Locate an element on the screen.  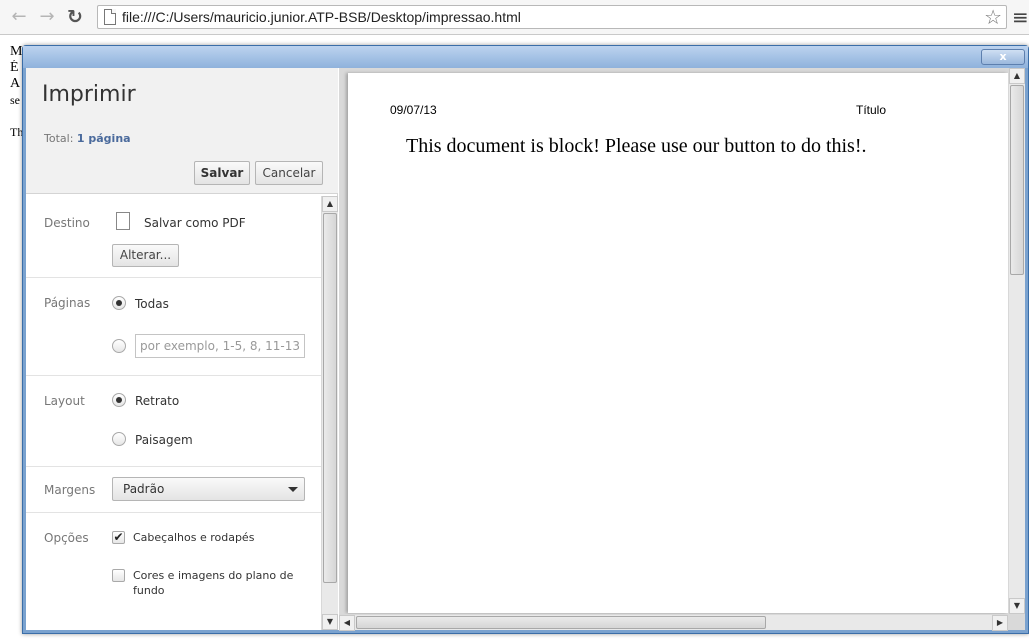
pages-range-radio is located at coordinates (119, 346).